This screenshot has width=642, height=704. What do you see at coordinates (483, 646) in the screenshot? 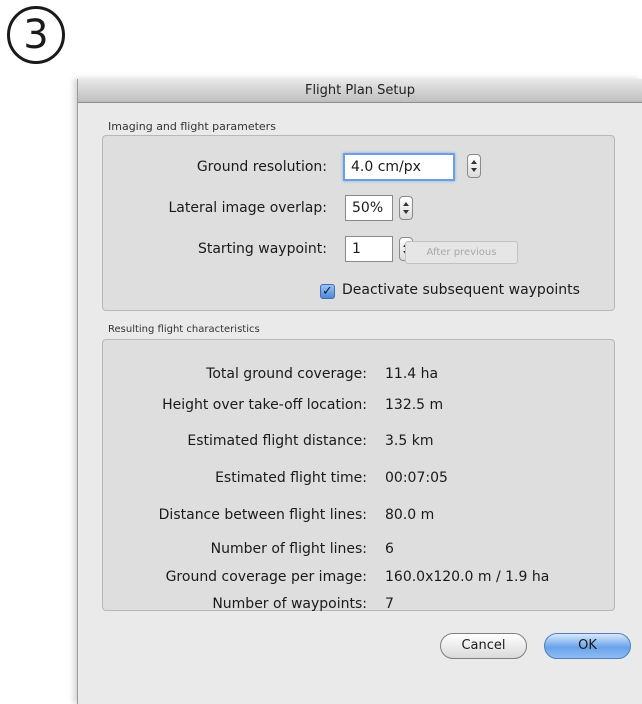
I see `cancel-button: Cancel` at bounding box center [483, 646].